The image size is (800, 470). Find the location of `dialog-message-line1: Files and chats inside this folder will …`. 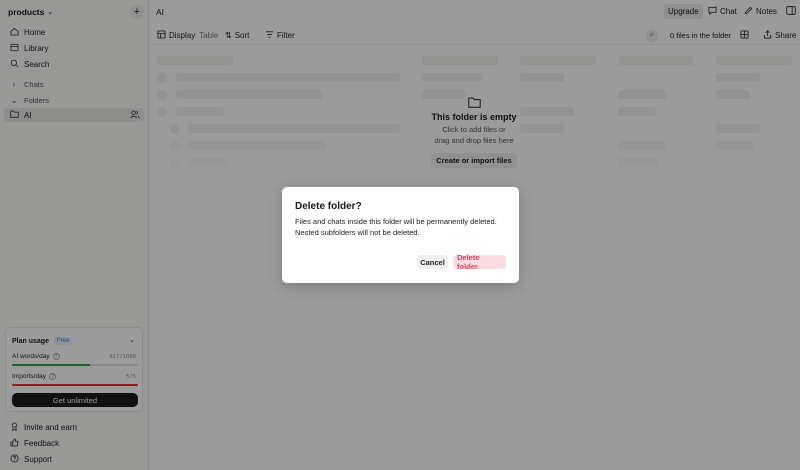

dialog-message-line1: Files and chats inside this folder will … is located at coordinates (396, 221).